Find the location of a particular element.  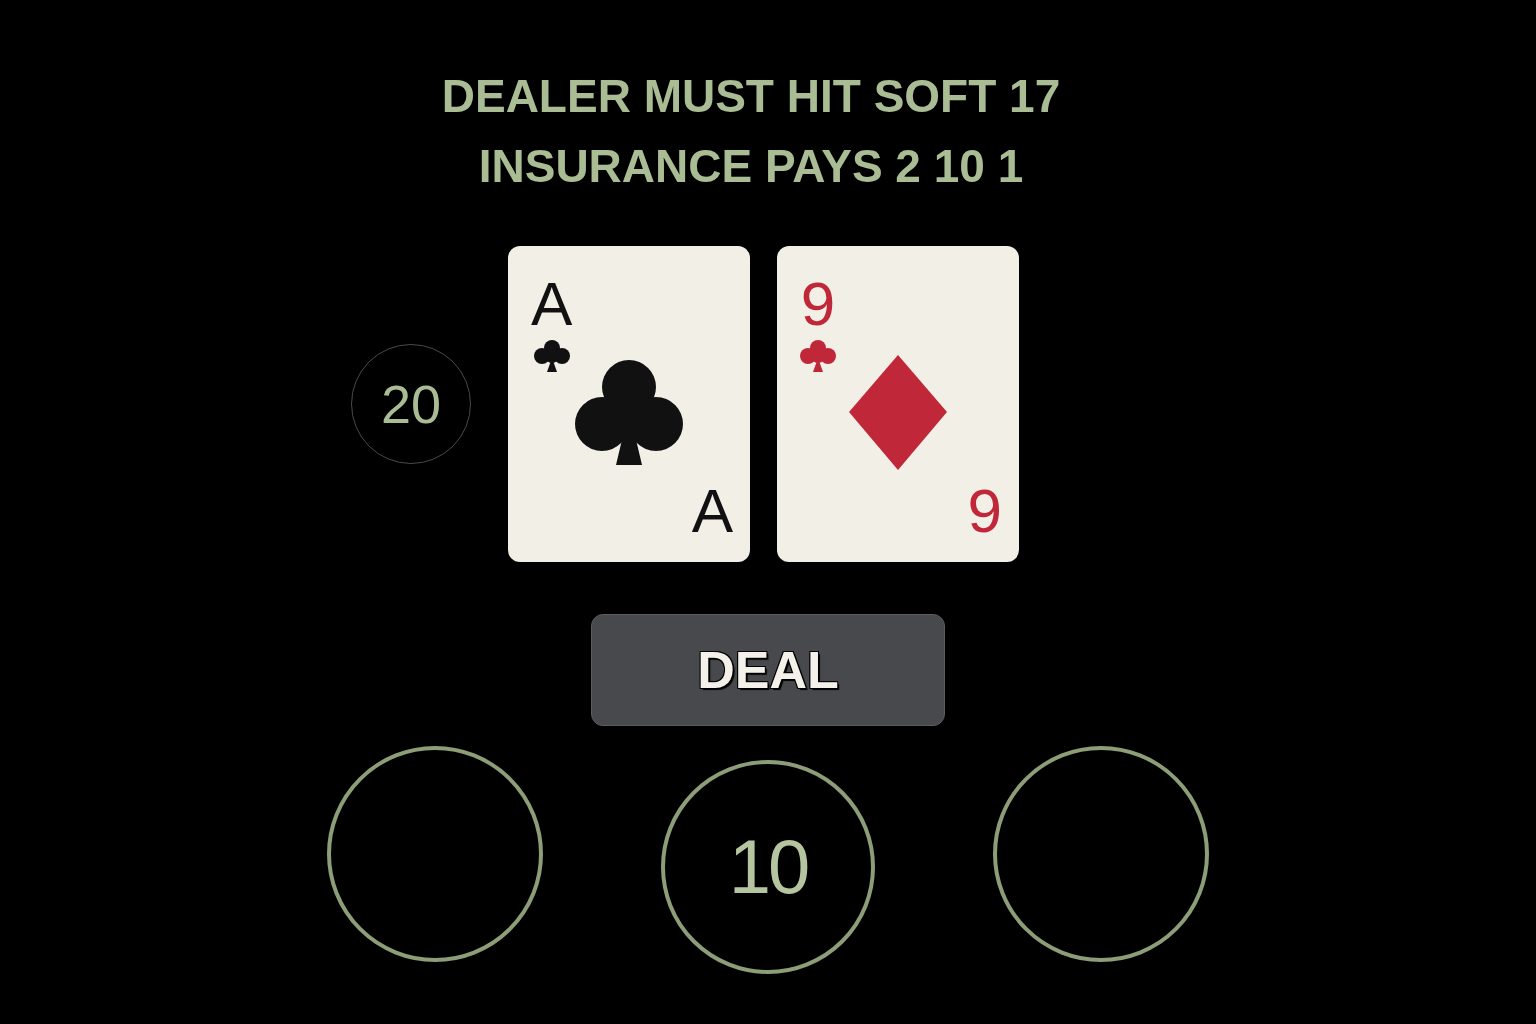

deal-button: DEAL is located at coordinates (768, 670).